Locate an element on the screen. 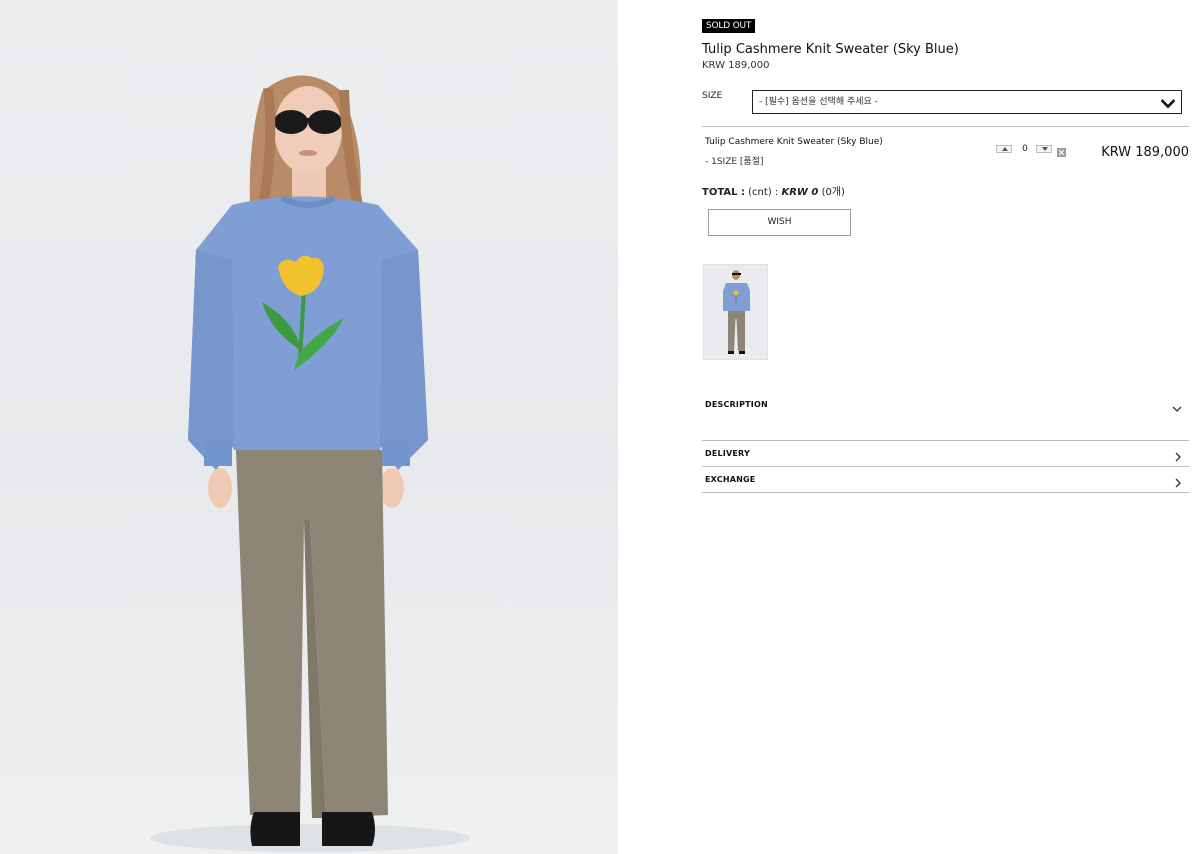 The height and width of the screenshot is (854, 1200). remove-item-button is located at coordinates (1061, 152).